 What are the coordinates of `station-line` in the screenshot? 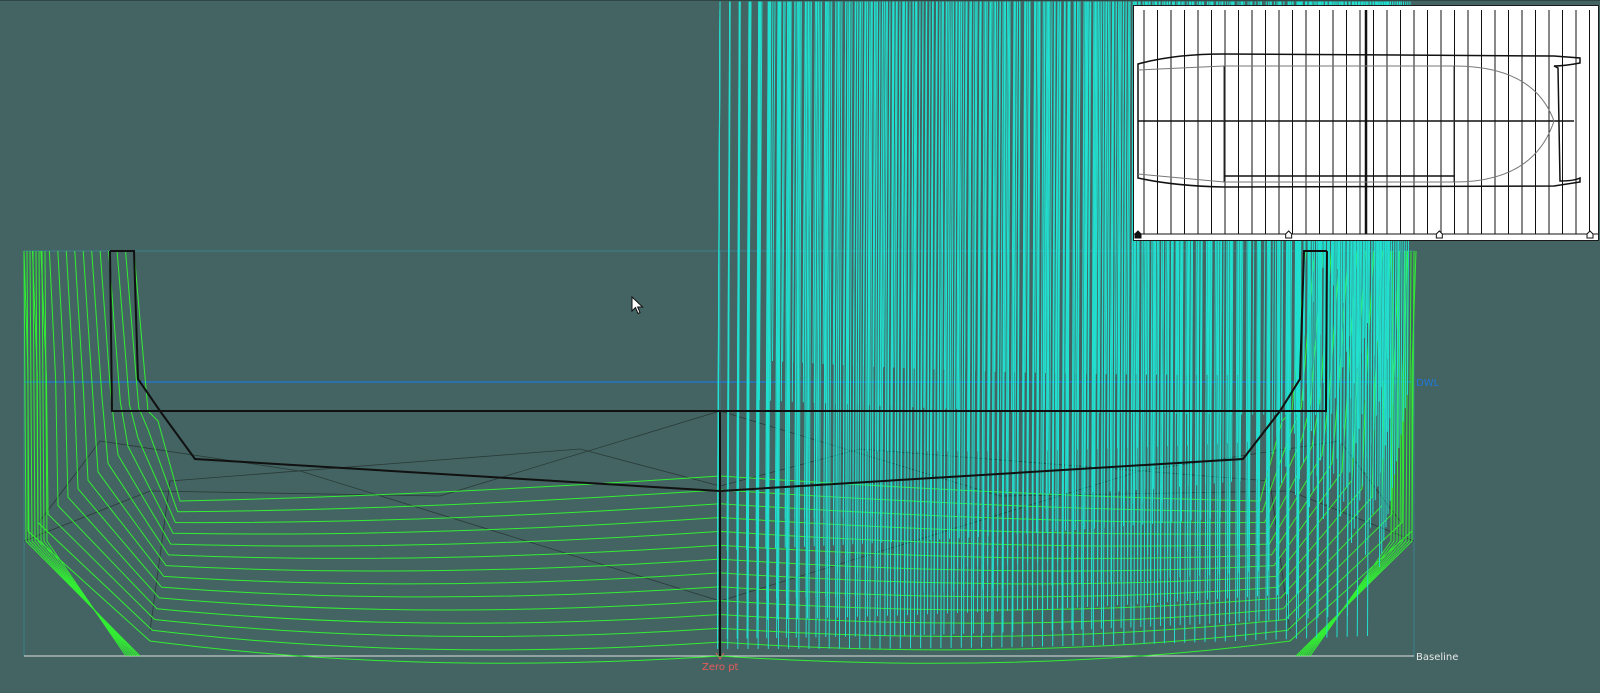 It's located at (427, 376).